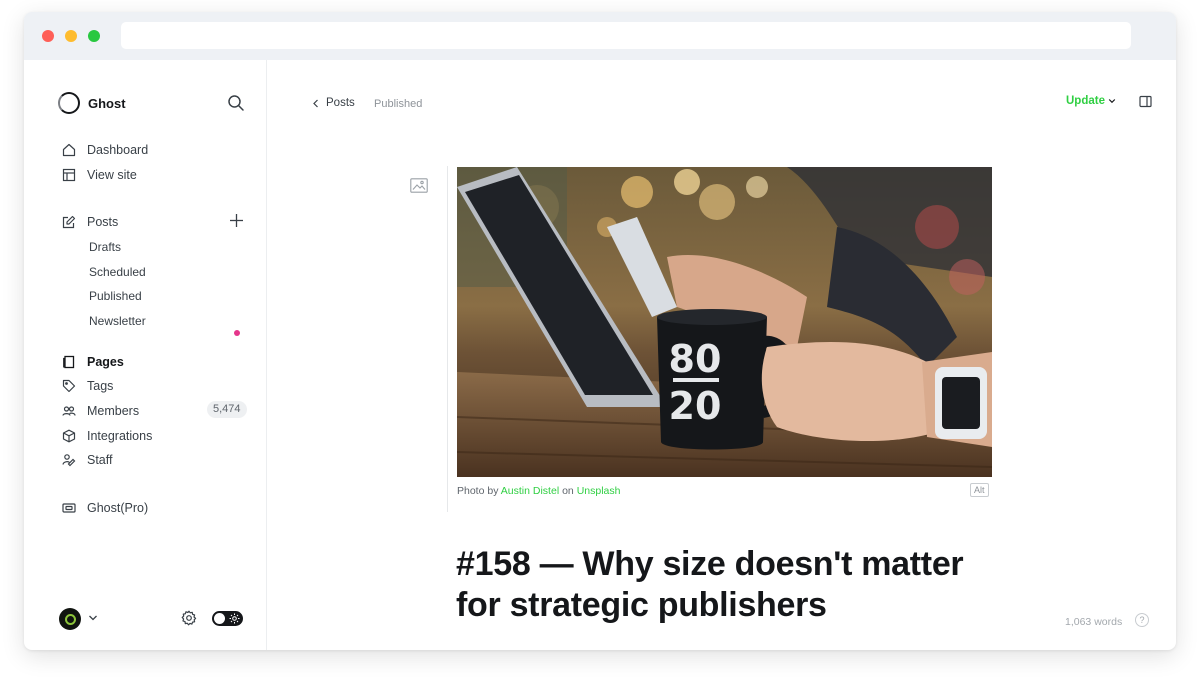 The image size is (1200, 686). What do you see at coordinates (117, 321) in the screenshot?
I see `sidebar-subitem-newsletter: Newsletter` at bounding box center [117, 321].